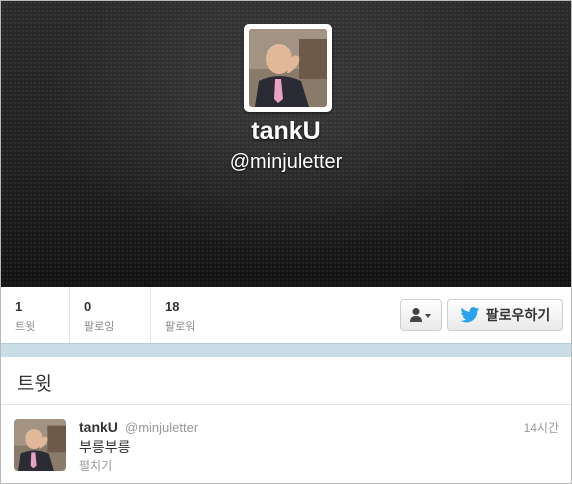  Describe the element at coordinates (286, 162) in the screenshot. I see `profile-screen-name: @minjuletter` at that location.